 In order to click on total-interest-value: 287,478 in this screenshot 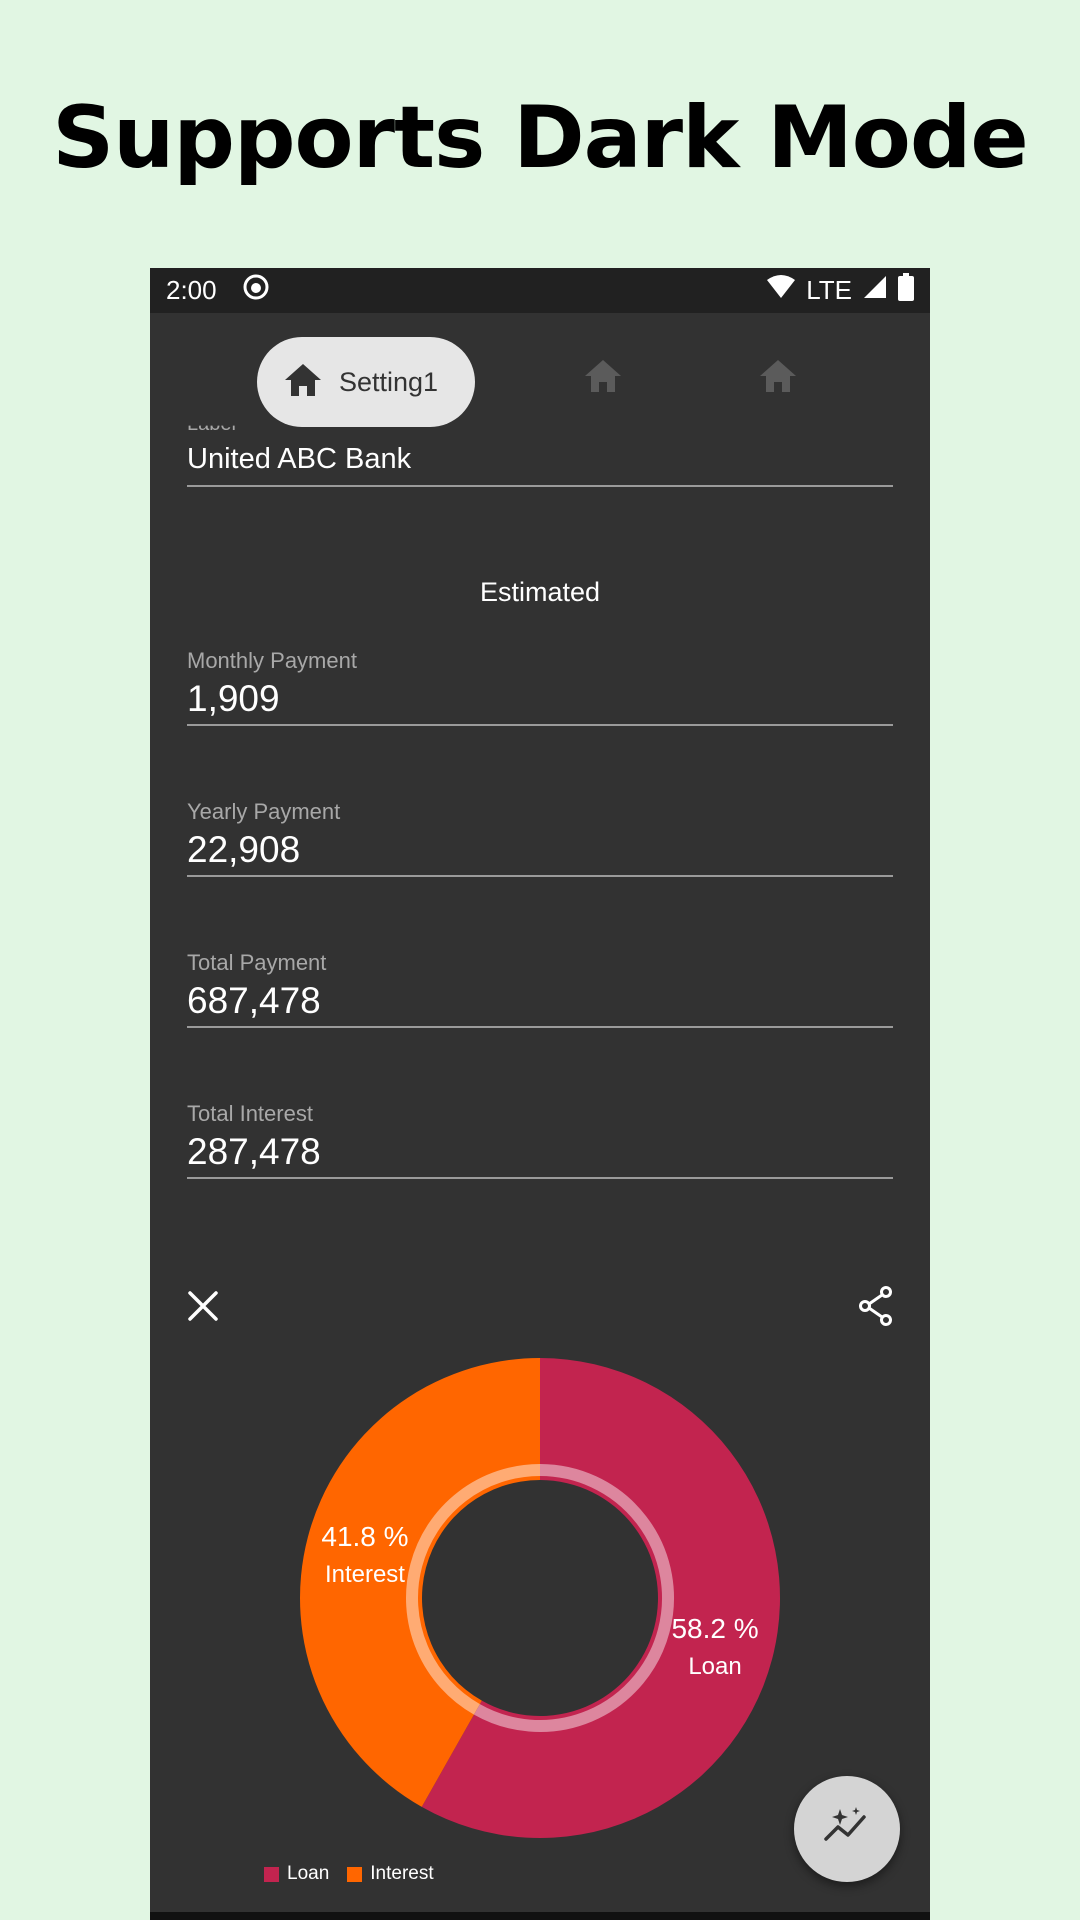, I will do `click(254, 1151)`.